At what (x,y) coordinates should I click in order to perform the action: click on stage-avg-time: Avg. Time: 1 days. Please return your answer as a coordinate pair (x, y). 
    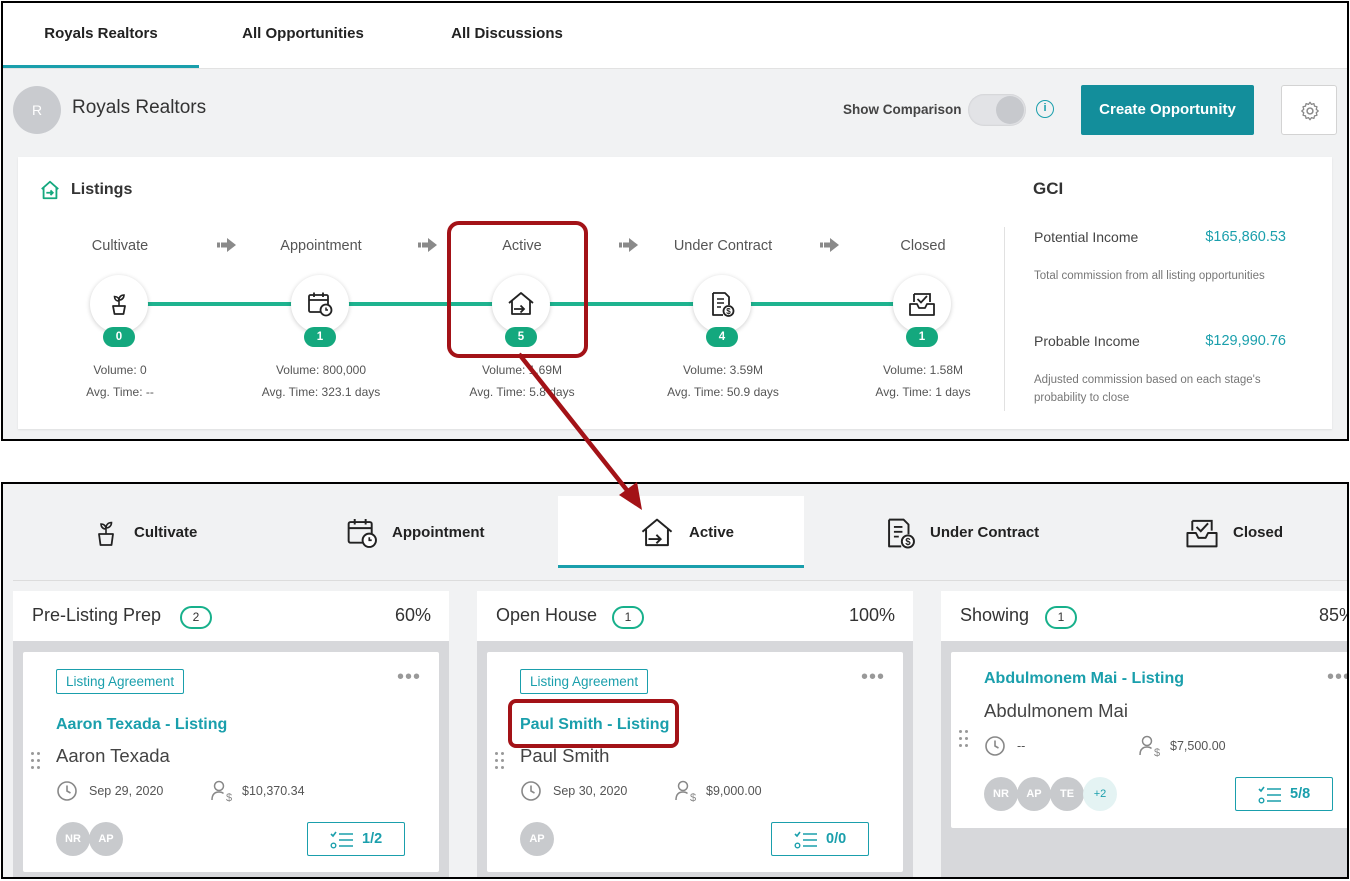
    Looking at the image, I should click on (923, 392).